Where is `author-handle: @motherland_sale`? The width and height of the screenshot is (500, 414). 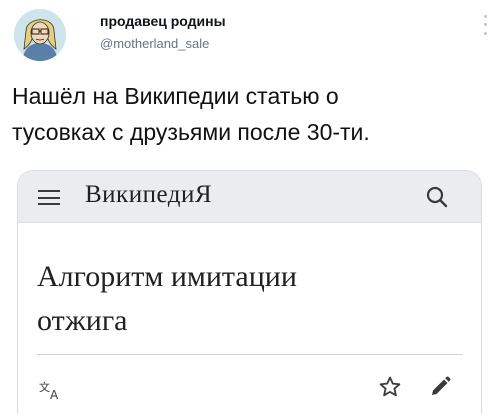 author-handle: @motherland_sale is located at coordinates (154, 43).